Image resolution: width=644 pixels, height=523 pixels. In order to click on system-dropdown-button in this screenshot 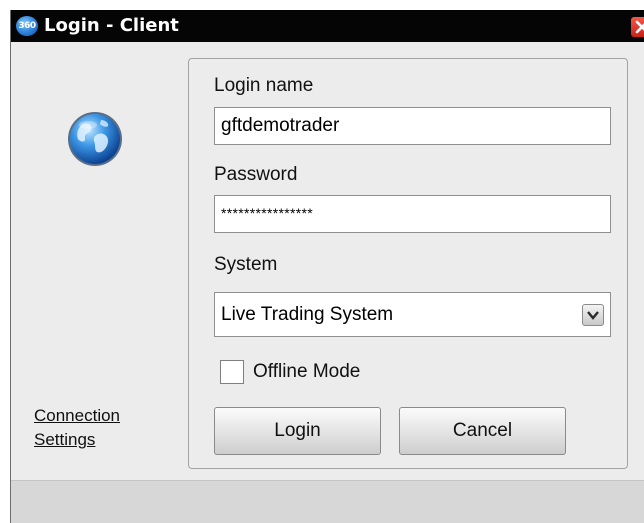, I will do `click(593, 315)`.